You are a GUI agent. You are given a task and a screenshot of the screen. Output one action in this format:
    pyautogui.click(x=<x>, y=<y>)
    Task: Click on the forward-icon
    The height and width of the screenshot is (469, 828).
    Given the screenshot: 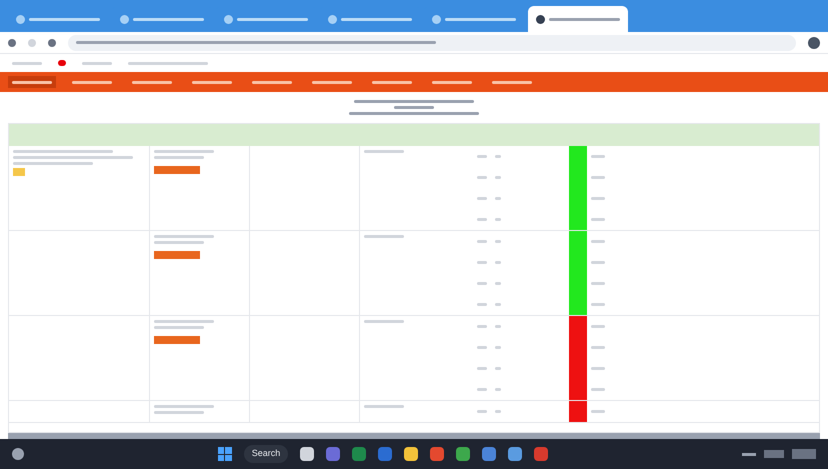 What is the action you would take?
    pyautogui.click(x=32, y=42)
    